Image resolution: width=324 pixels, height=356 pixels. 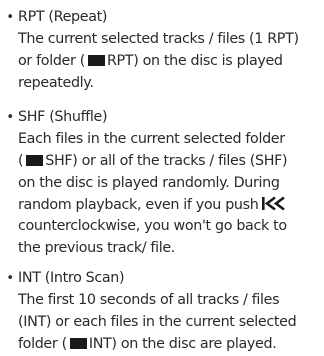 What do you see at coordinates (96, 248) in the screenshot?
I see `text-line: the previous track/ file.` at bounding box center [96, 248].